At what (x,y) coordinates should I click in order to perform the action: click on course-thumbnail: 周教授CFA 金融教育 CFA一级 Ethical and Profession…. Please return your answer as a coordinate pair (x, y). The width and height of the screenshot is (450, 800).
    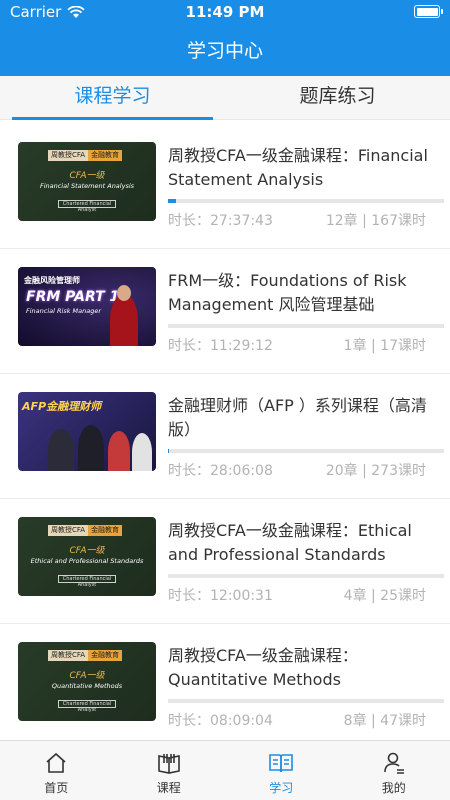
    Looking at the image, I should click on (87, 556).